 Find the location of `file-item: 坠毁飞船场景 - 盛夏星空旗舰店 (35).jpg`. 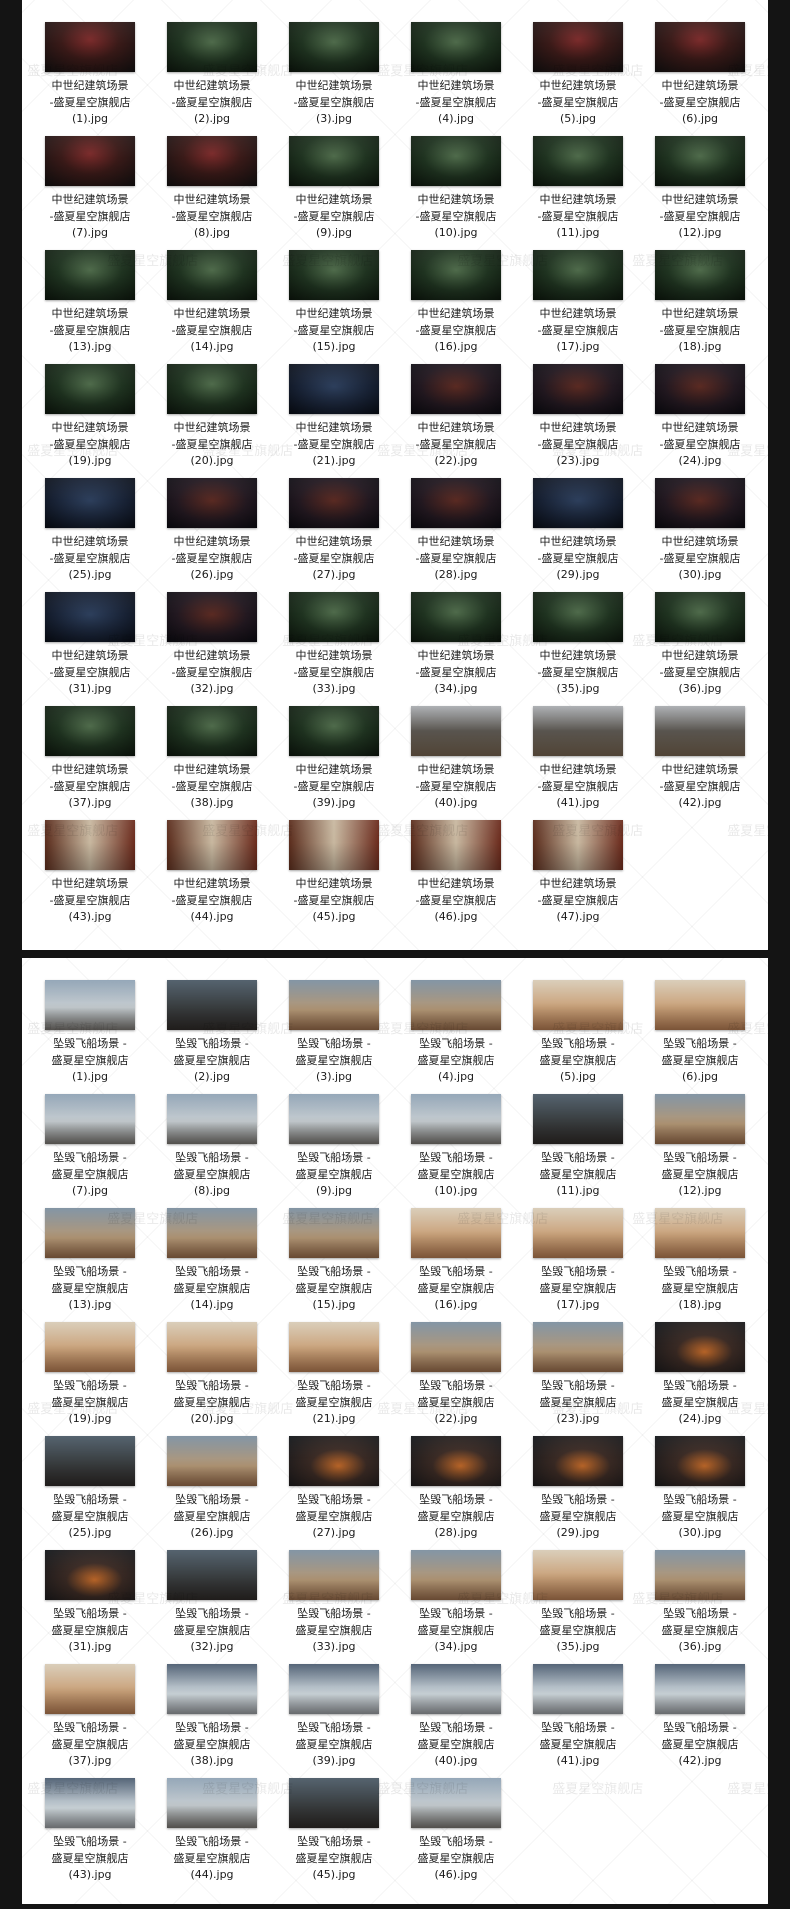

file-item: 坠毁飞船场景 - 盛夏星空旗舰店 (35).jpg is located at coordinates (578, 1603).